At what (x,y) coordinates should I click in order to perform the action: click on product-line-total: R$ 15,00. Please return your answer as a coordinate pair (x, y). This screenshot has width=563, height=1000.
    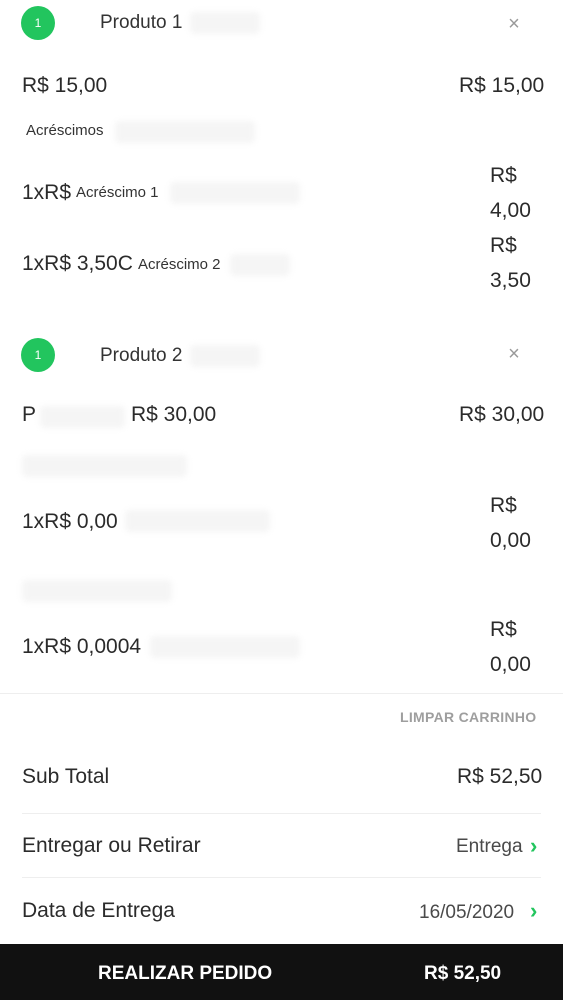
    Looking at the image, I should click on (502, 85).